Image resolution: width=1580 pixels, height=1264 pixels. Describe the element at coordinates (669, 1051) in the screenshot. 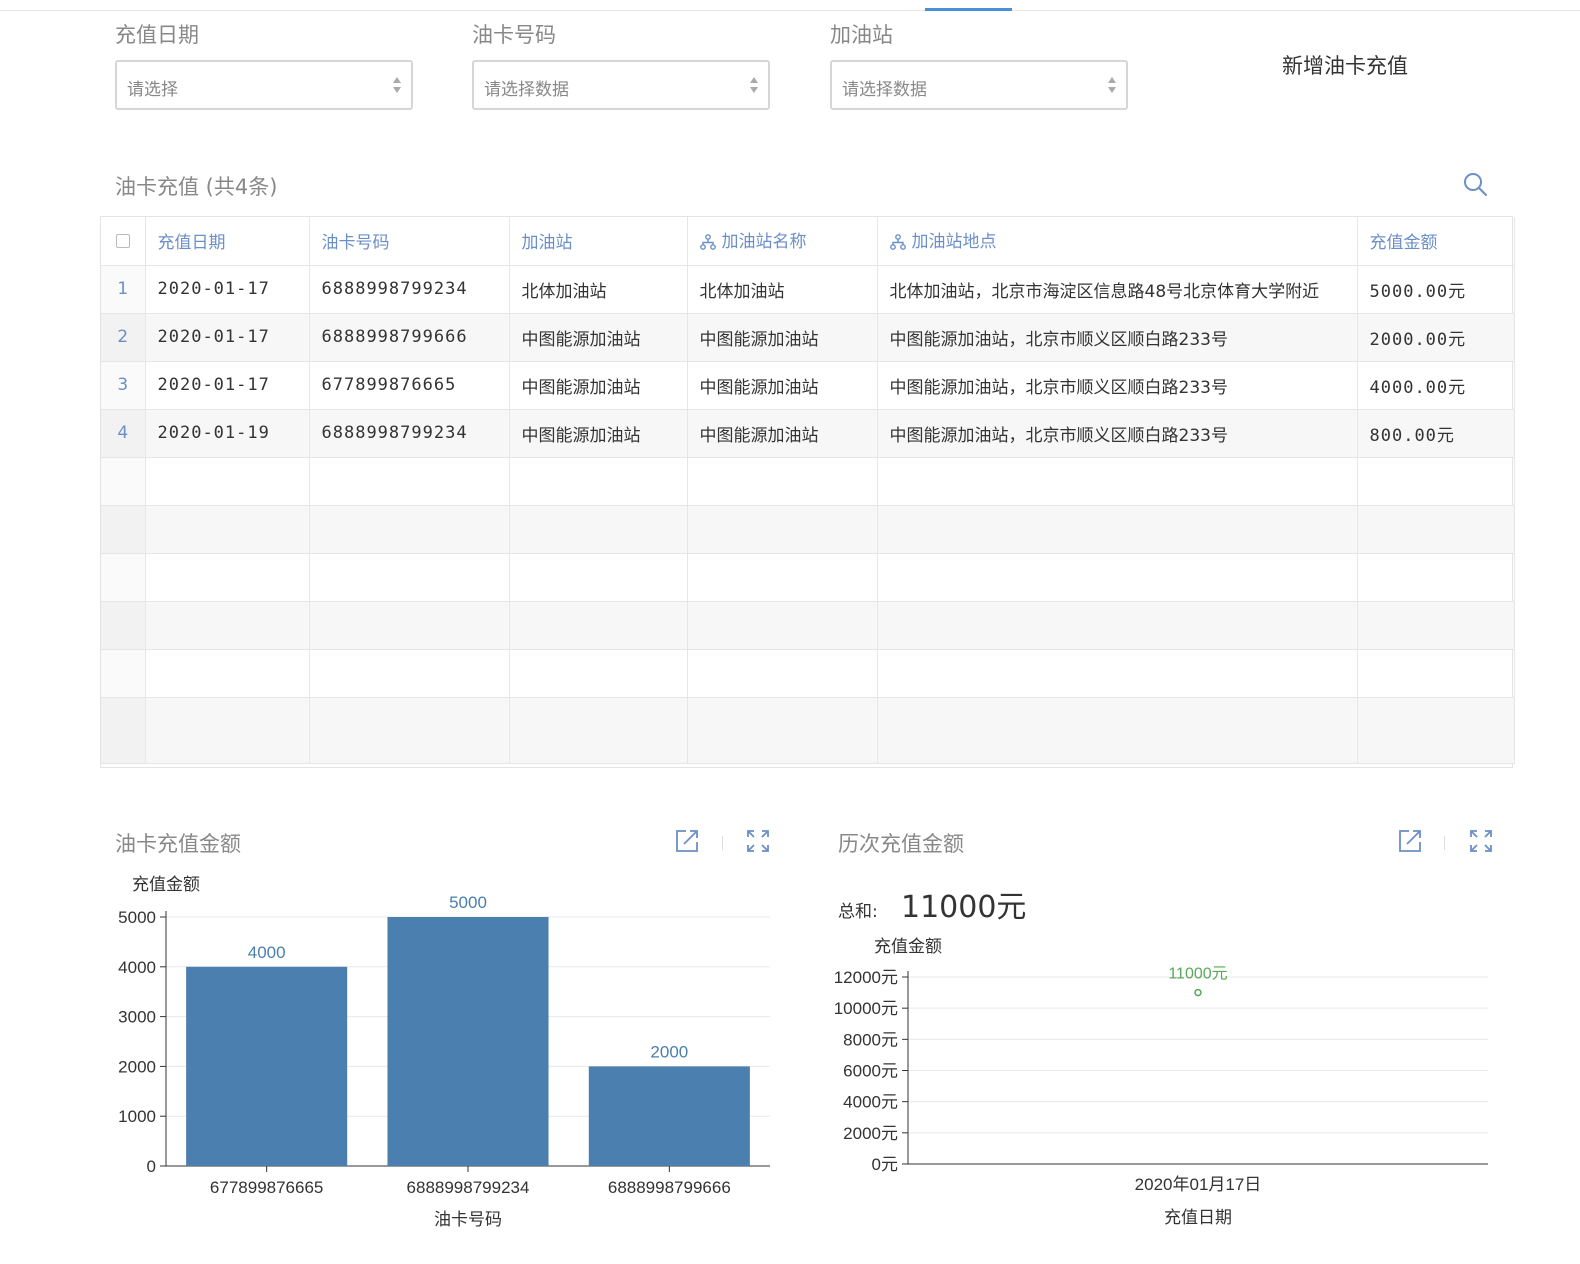

I see `bar-value-label: 2000` at that location.